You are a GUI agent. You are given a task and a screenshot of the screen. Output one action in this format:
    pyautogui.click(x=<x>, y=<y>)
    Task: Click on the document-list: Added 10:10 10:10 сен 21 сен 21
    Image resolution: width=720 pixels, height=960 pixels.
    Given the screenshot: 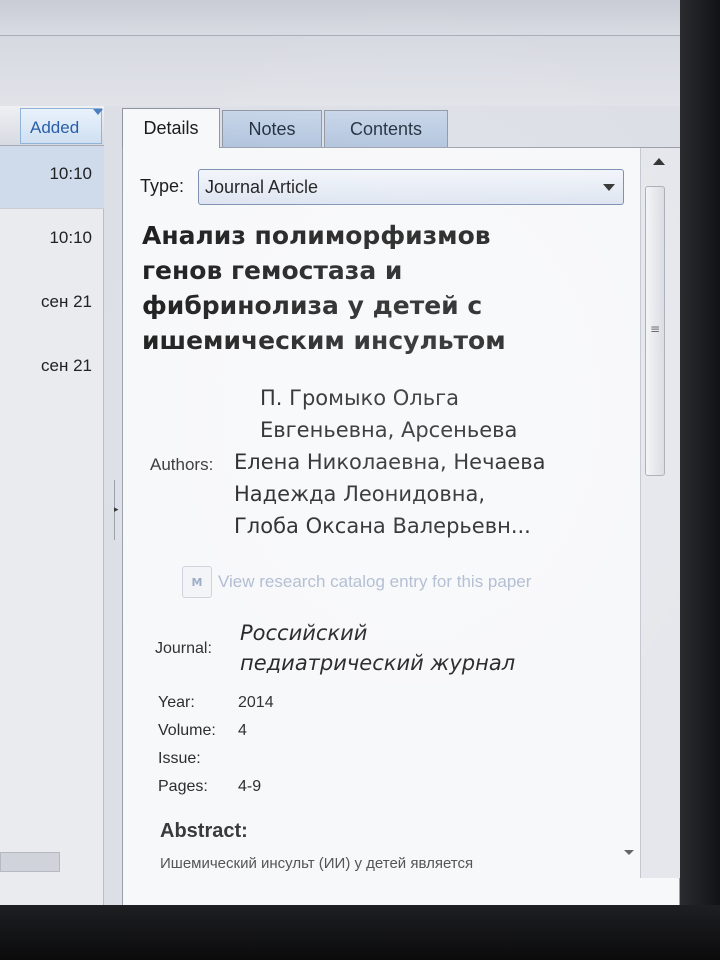 What is the action you would take?
    pyautogui.click(x=52, y=507)
    